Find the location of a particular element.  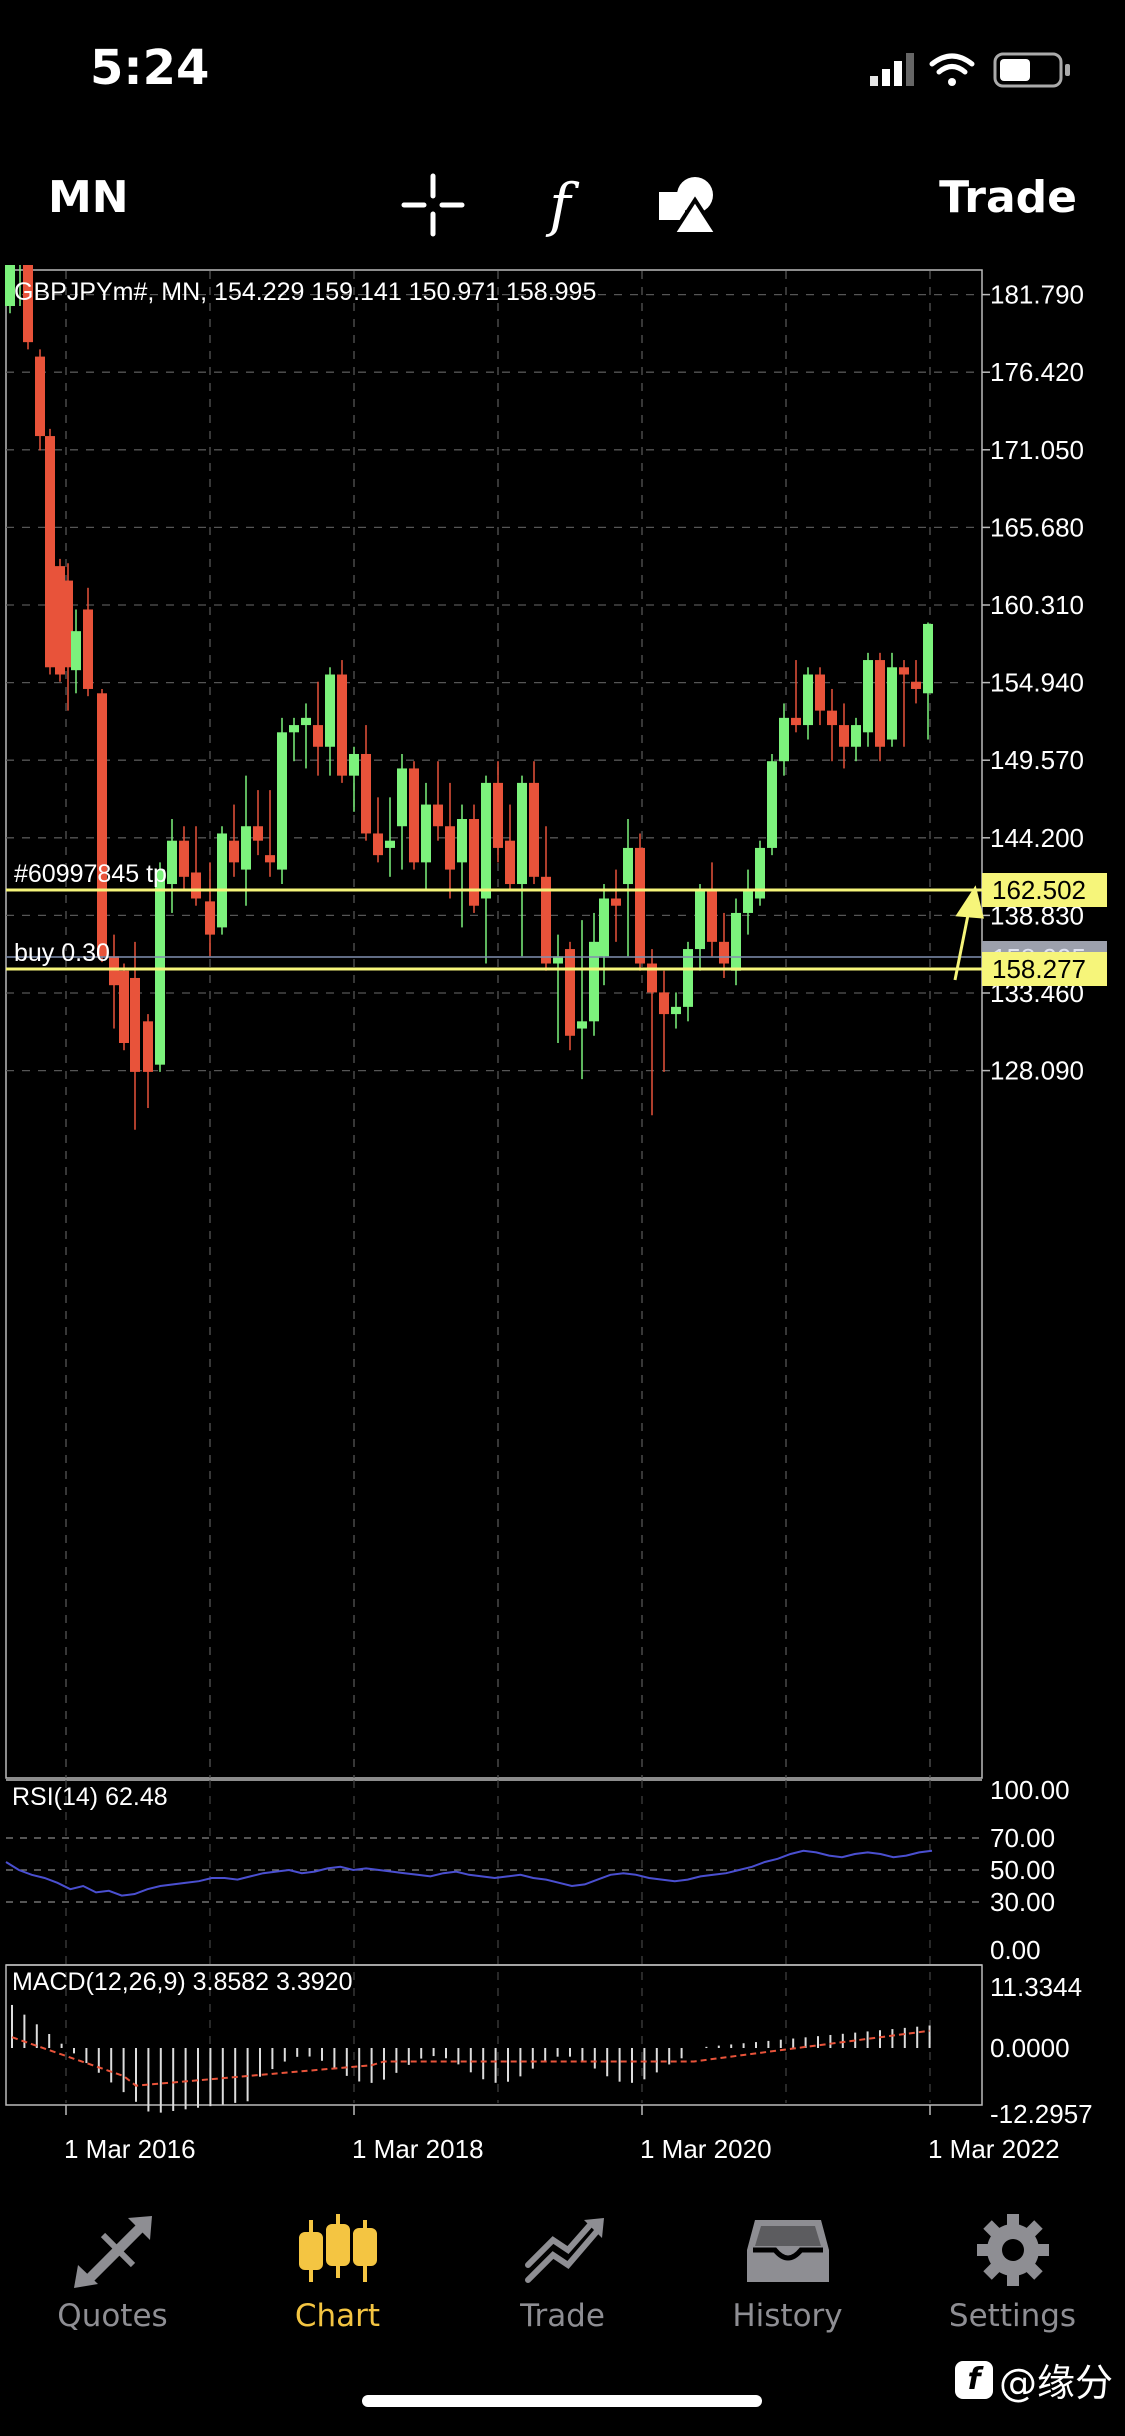

tp-price: 162.502 is located at coordinates (1039, 890).